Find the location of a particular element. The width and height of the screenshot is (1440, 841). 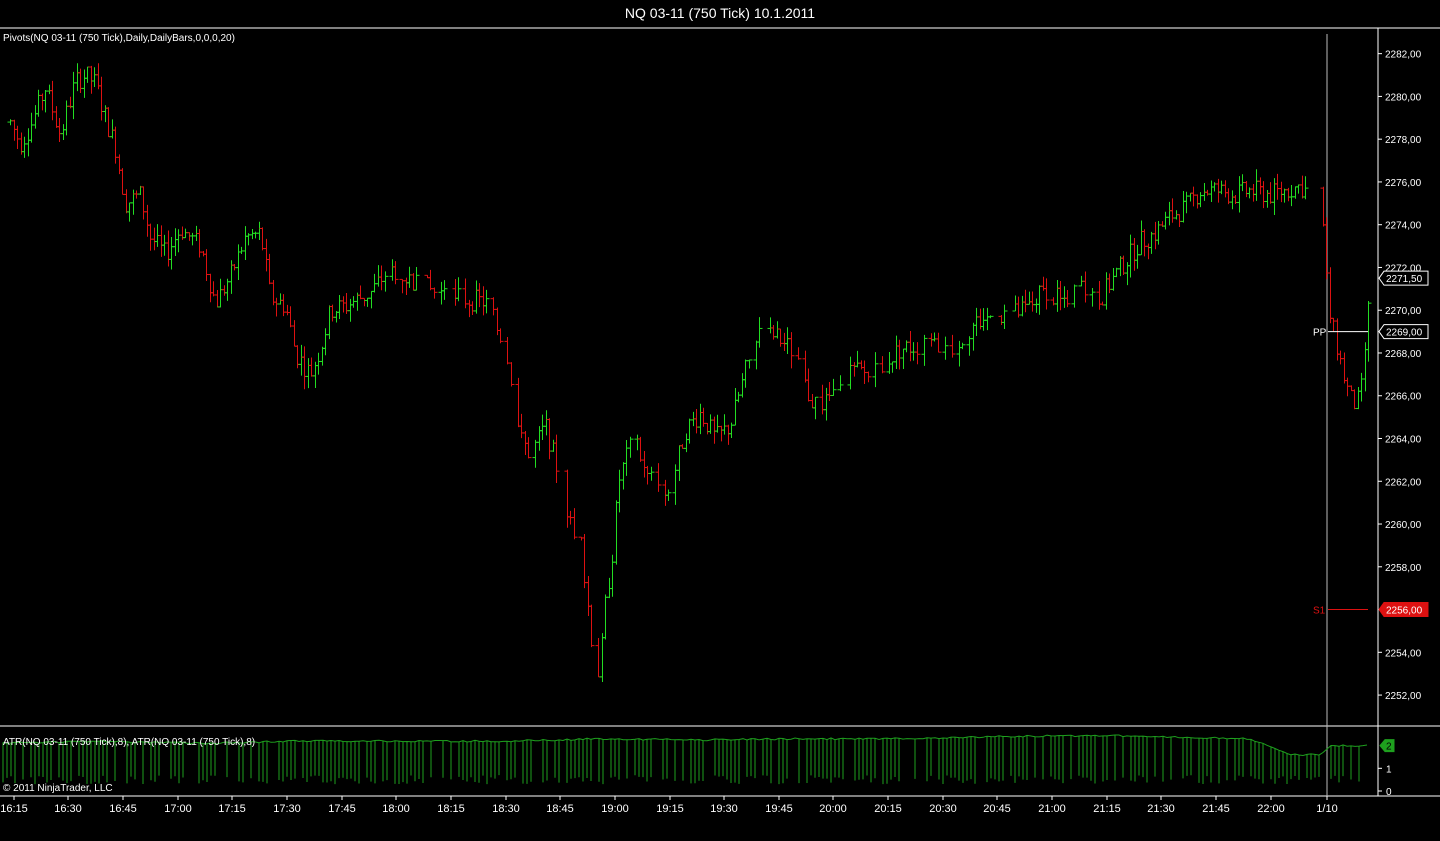

pivot-pp-badge-text: 2269,00 is located at coordinates (1404, 333).